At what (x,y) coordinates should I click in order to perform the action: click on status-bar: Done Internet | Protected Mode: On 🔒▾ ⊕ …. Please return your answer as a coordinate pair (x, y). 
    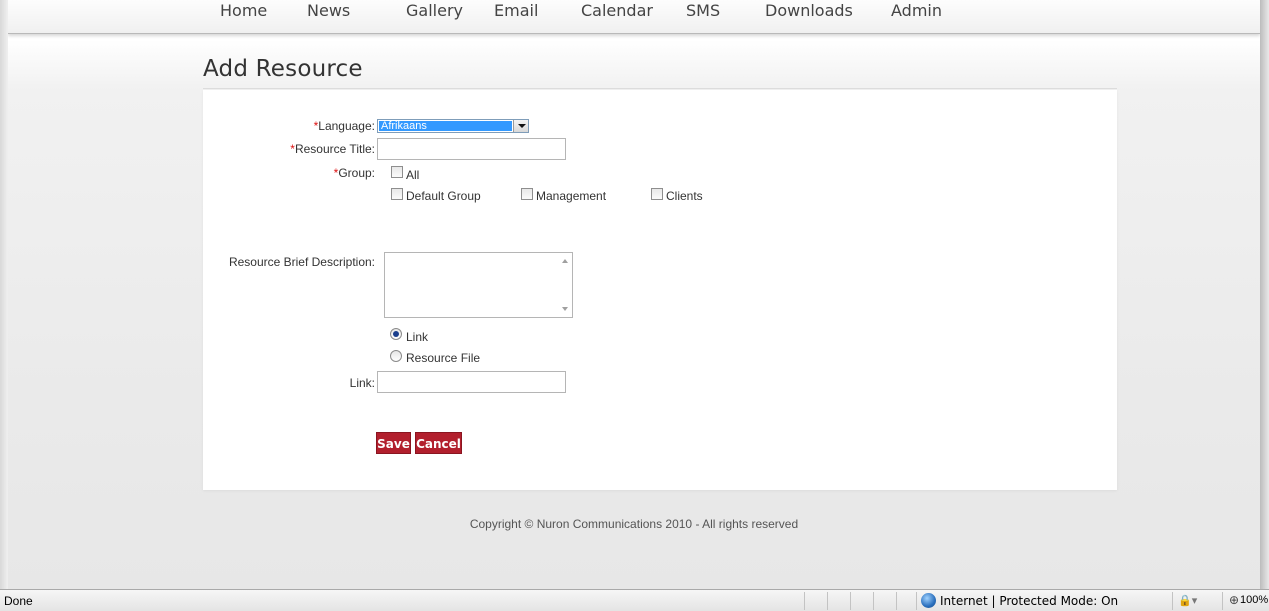
    Looking at the image, I should click on (634, 600).